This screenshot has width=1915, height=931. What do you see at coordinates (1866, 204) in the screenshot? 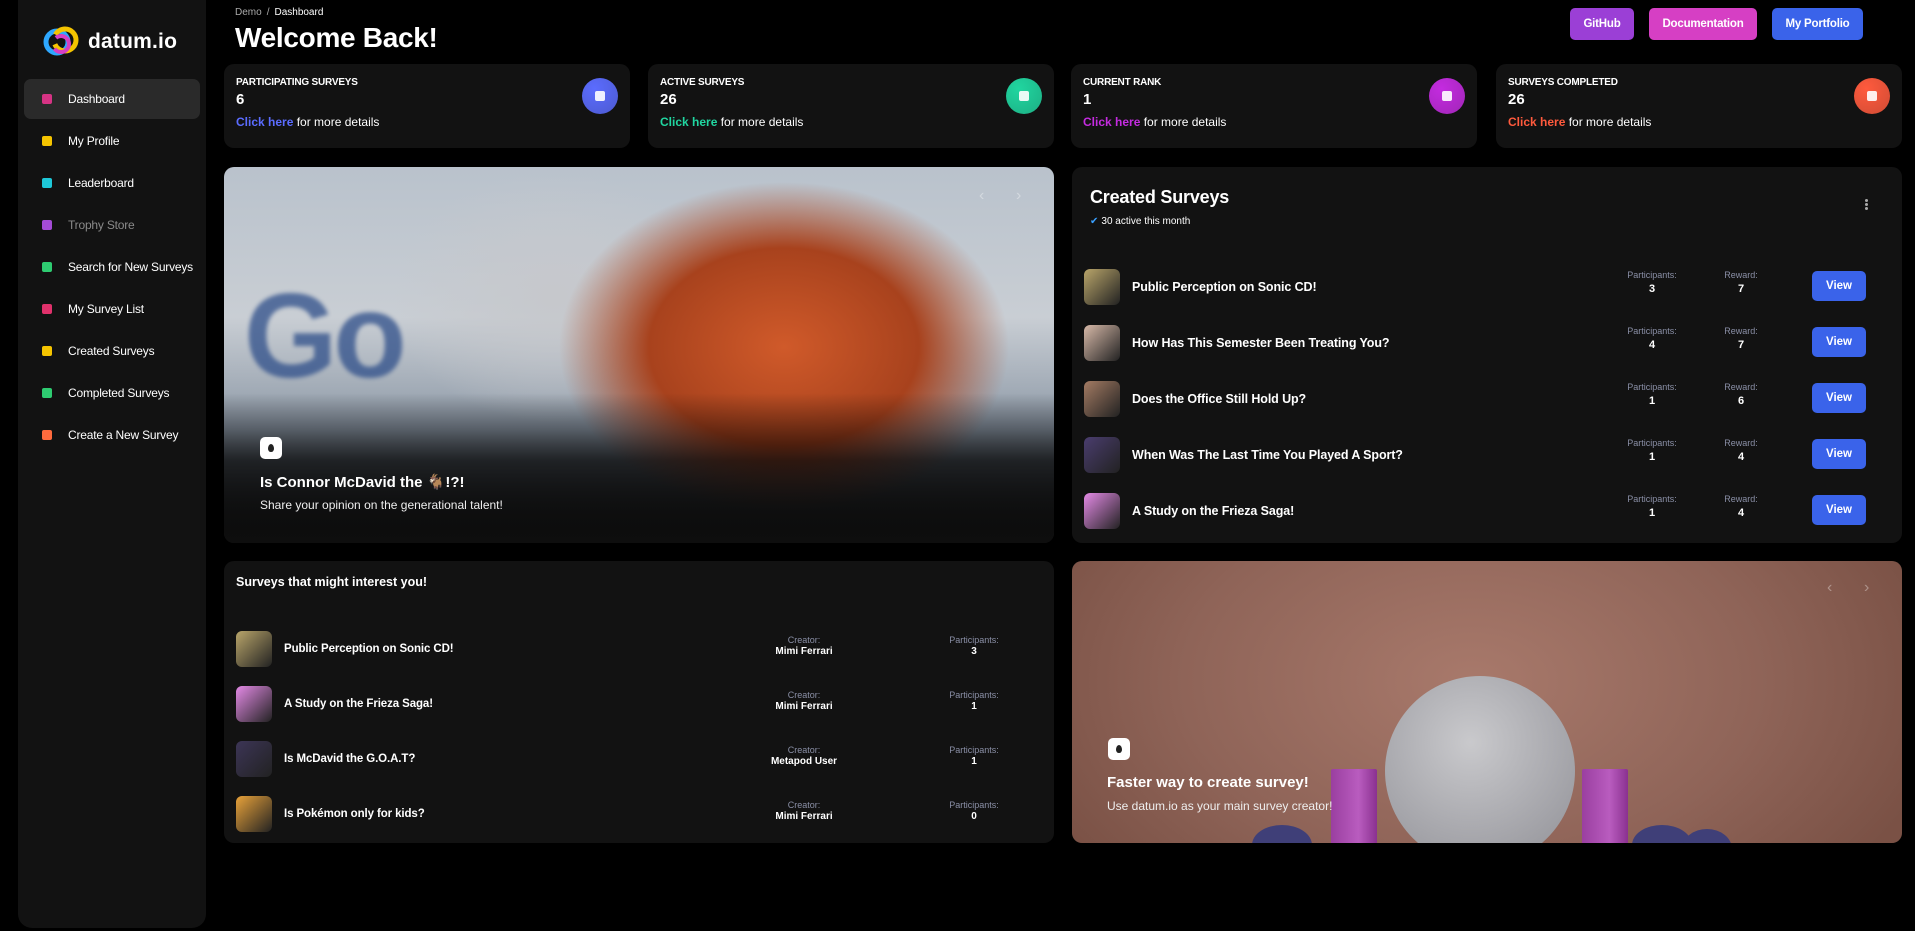
I see `more-options-icon` at bounding box center [1866, 204].